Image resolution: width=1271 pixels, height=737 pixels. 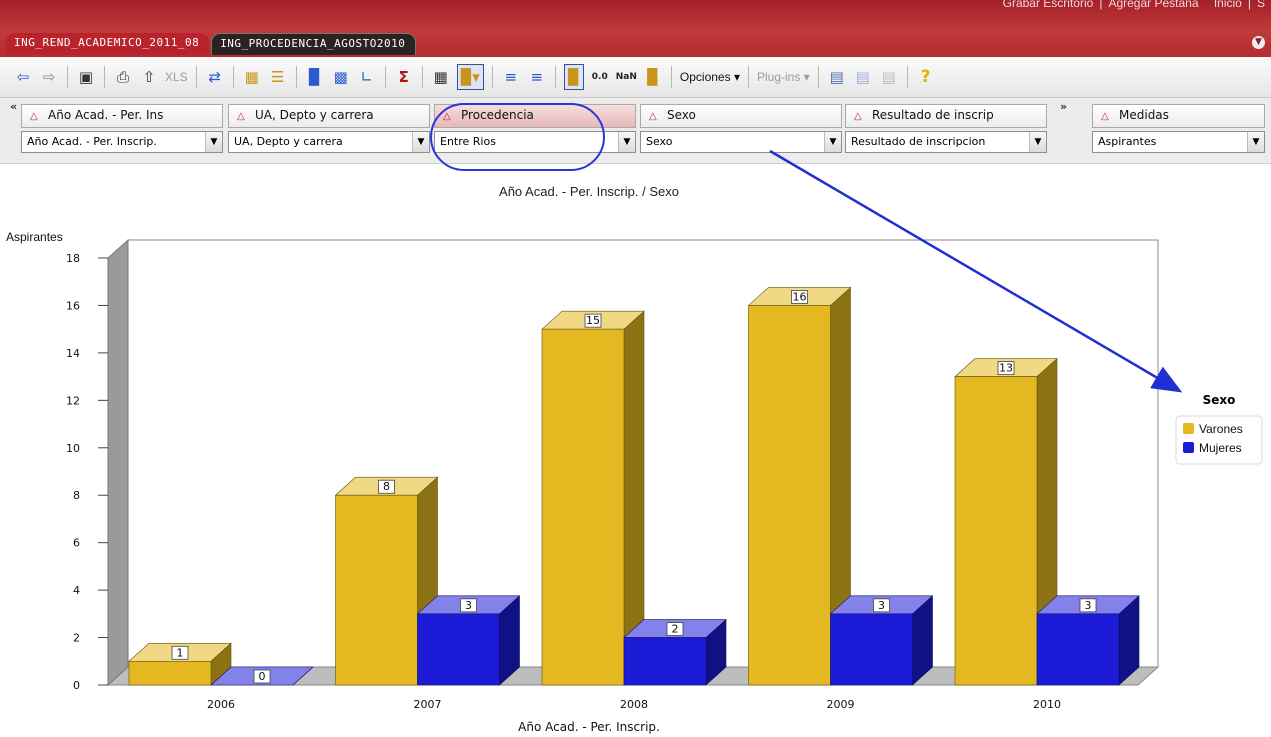 What do you see at coordinates (458, 649) in the screenshot?
I see `bar-mujeres-2007` at bounding box center [458, 649].